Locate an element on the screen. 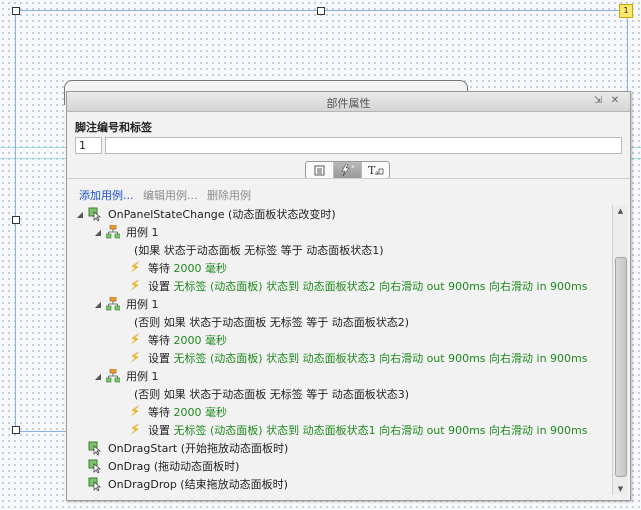 This screenshot has width=641, height=510. panel-title: 部件属性 is located at coordinates (348, 103).